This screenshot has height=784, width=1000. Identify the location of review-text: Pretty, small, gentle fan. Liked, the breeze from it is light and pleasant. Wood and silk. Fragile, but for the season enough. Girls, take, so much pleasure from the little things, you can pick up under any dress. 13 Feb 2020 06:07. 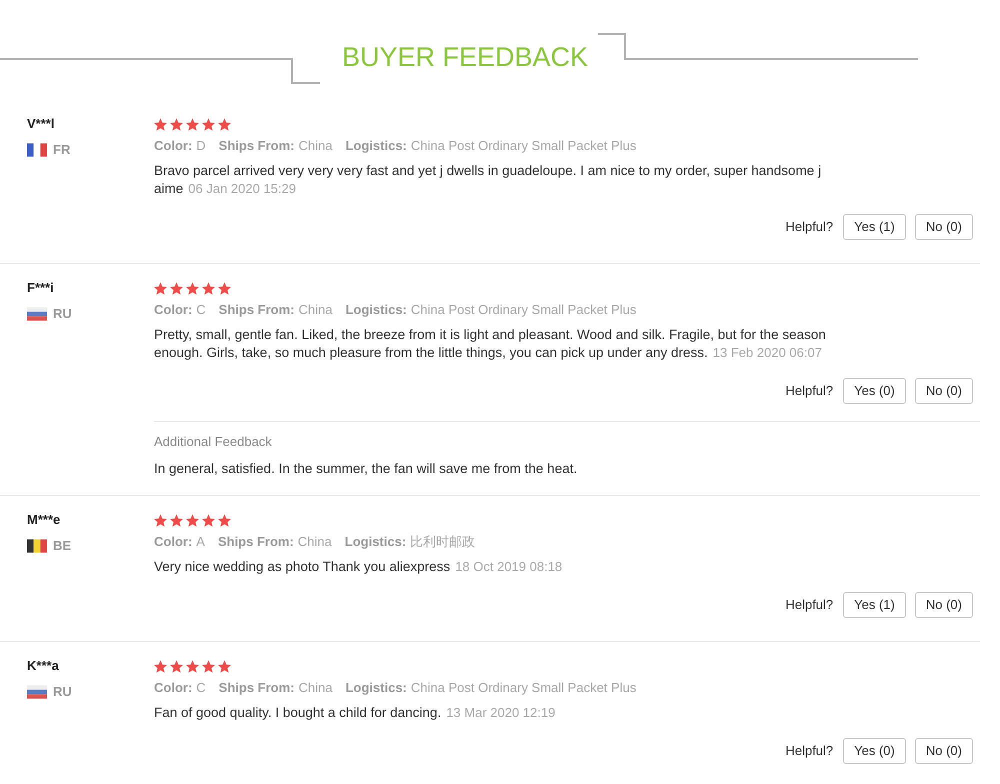
(490, 344).